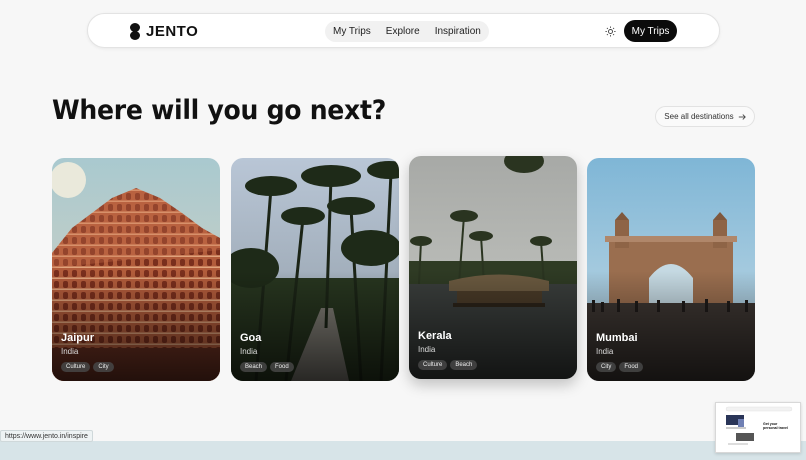  I want to click on see-all-destinations-button: See all destinations, so click(705, 116).